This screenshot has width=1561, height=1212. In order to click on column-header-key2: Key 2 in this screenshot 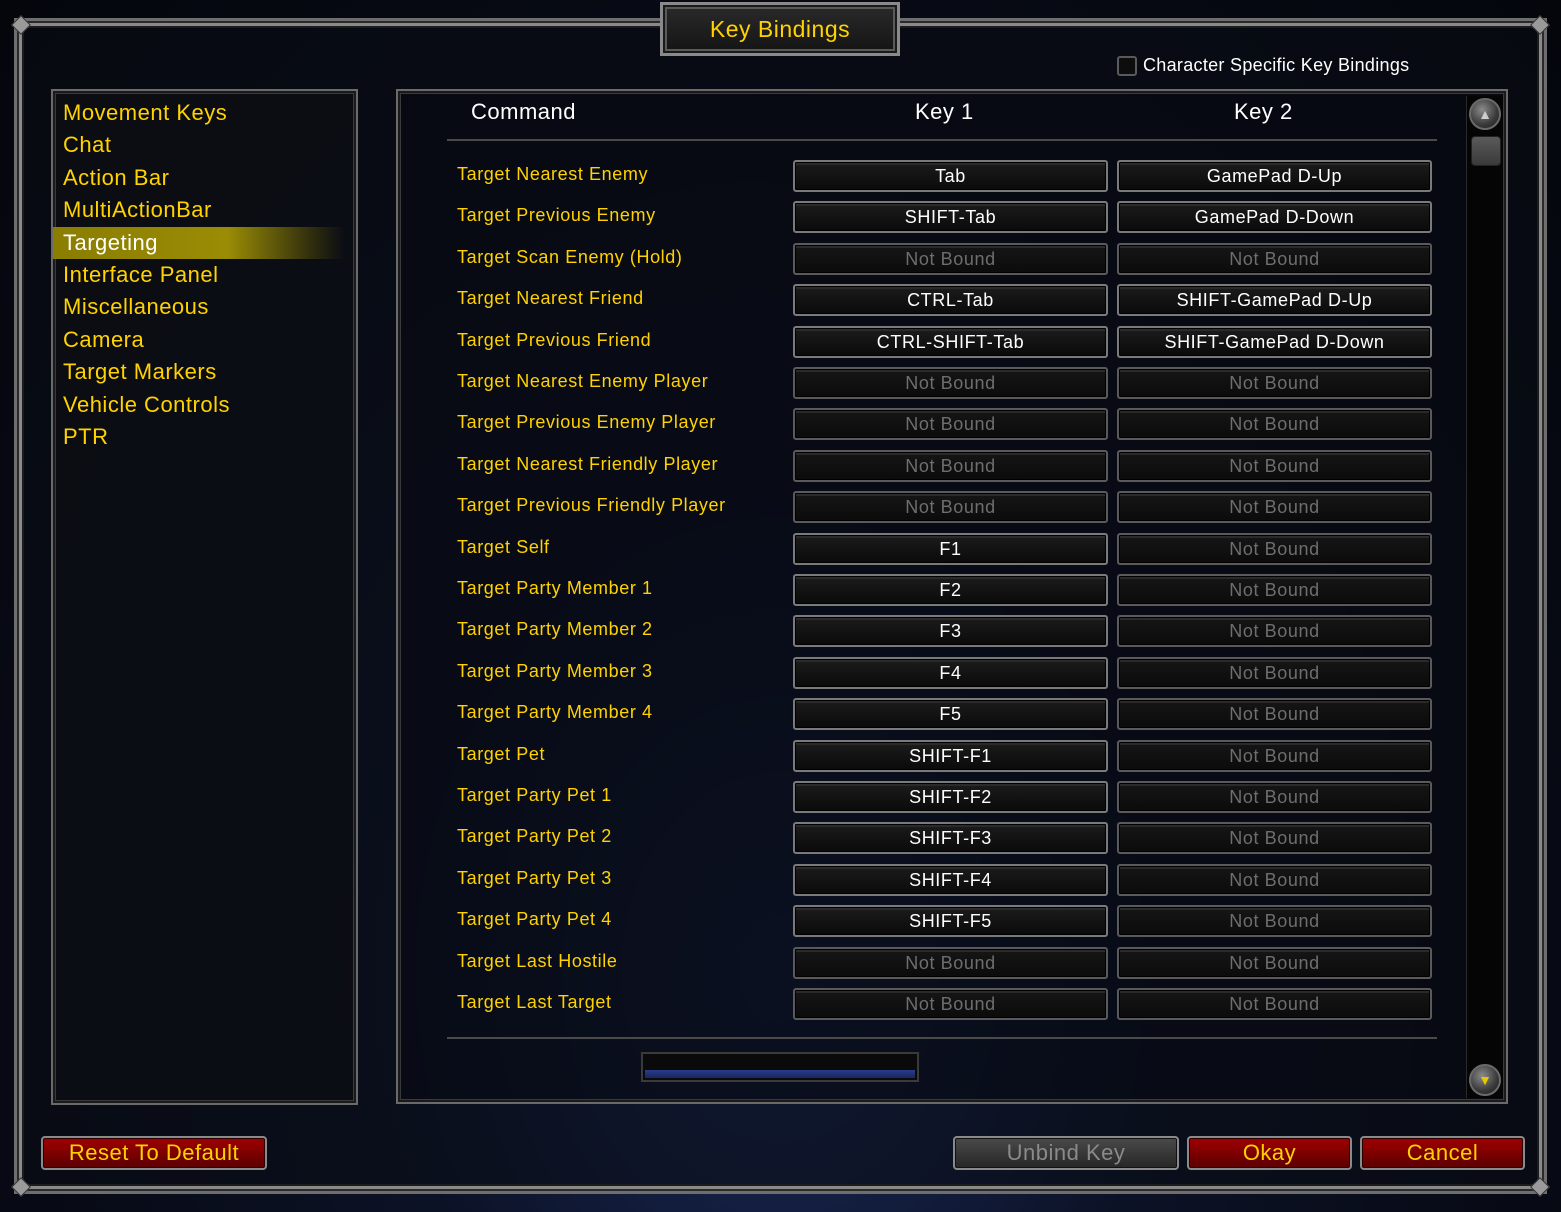, I will do `click(1263, 111)`.